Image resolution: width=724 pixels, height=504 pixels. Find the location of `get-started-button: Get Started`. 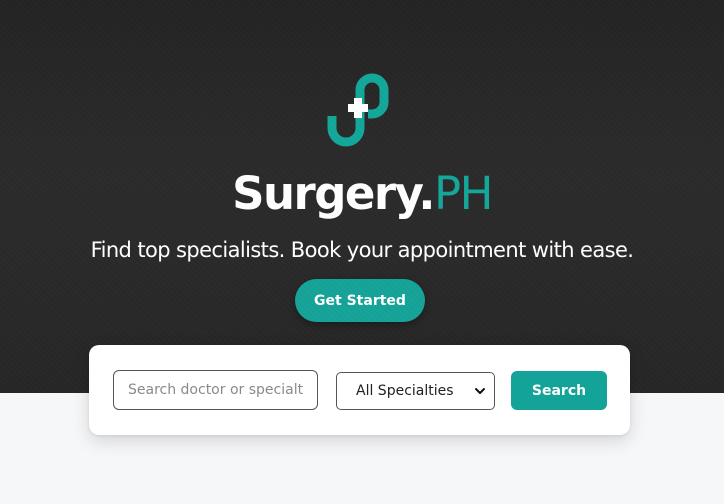

get-started-button: Get Started is located at coordinates (360, 300).